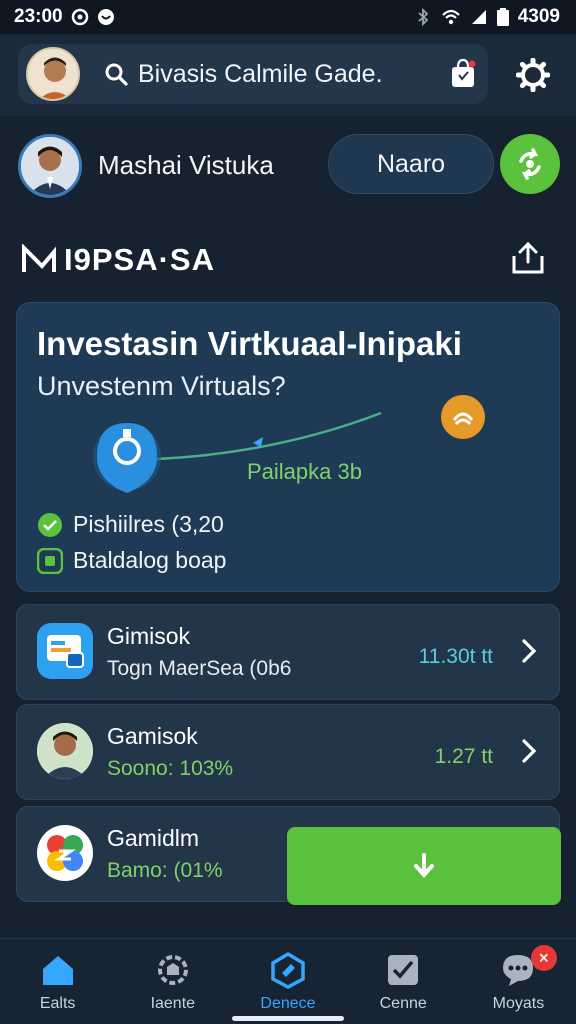 This screenshot has height=1024, width=576. What do you see at coordinates (423, 17) in the screenshot?
I see `bluetooth-icon` at bounding box center [423, 17].